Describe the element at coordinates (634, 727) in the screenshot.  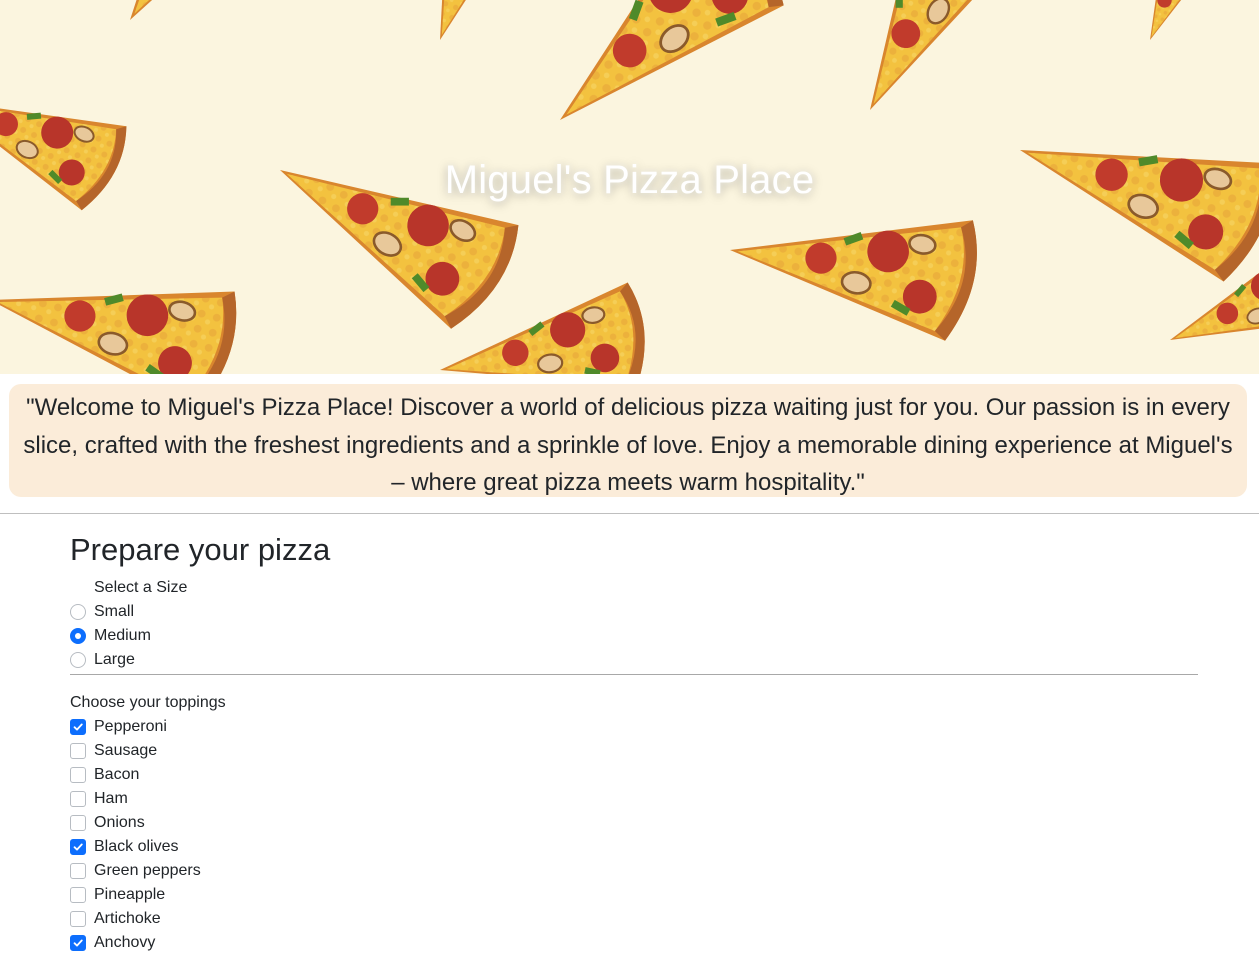
I see `topping-option-pepperoni: Pepperoni` at that location.